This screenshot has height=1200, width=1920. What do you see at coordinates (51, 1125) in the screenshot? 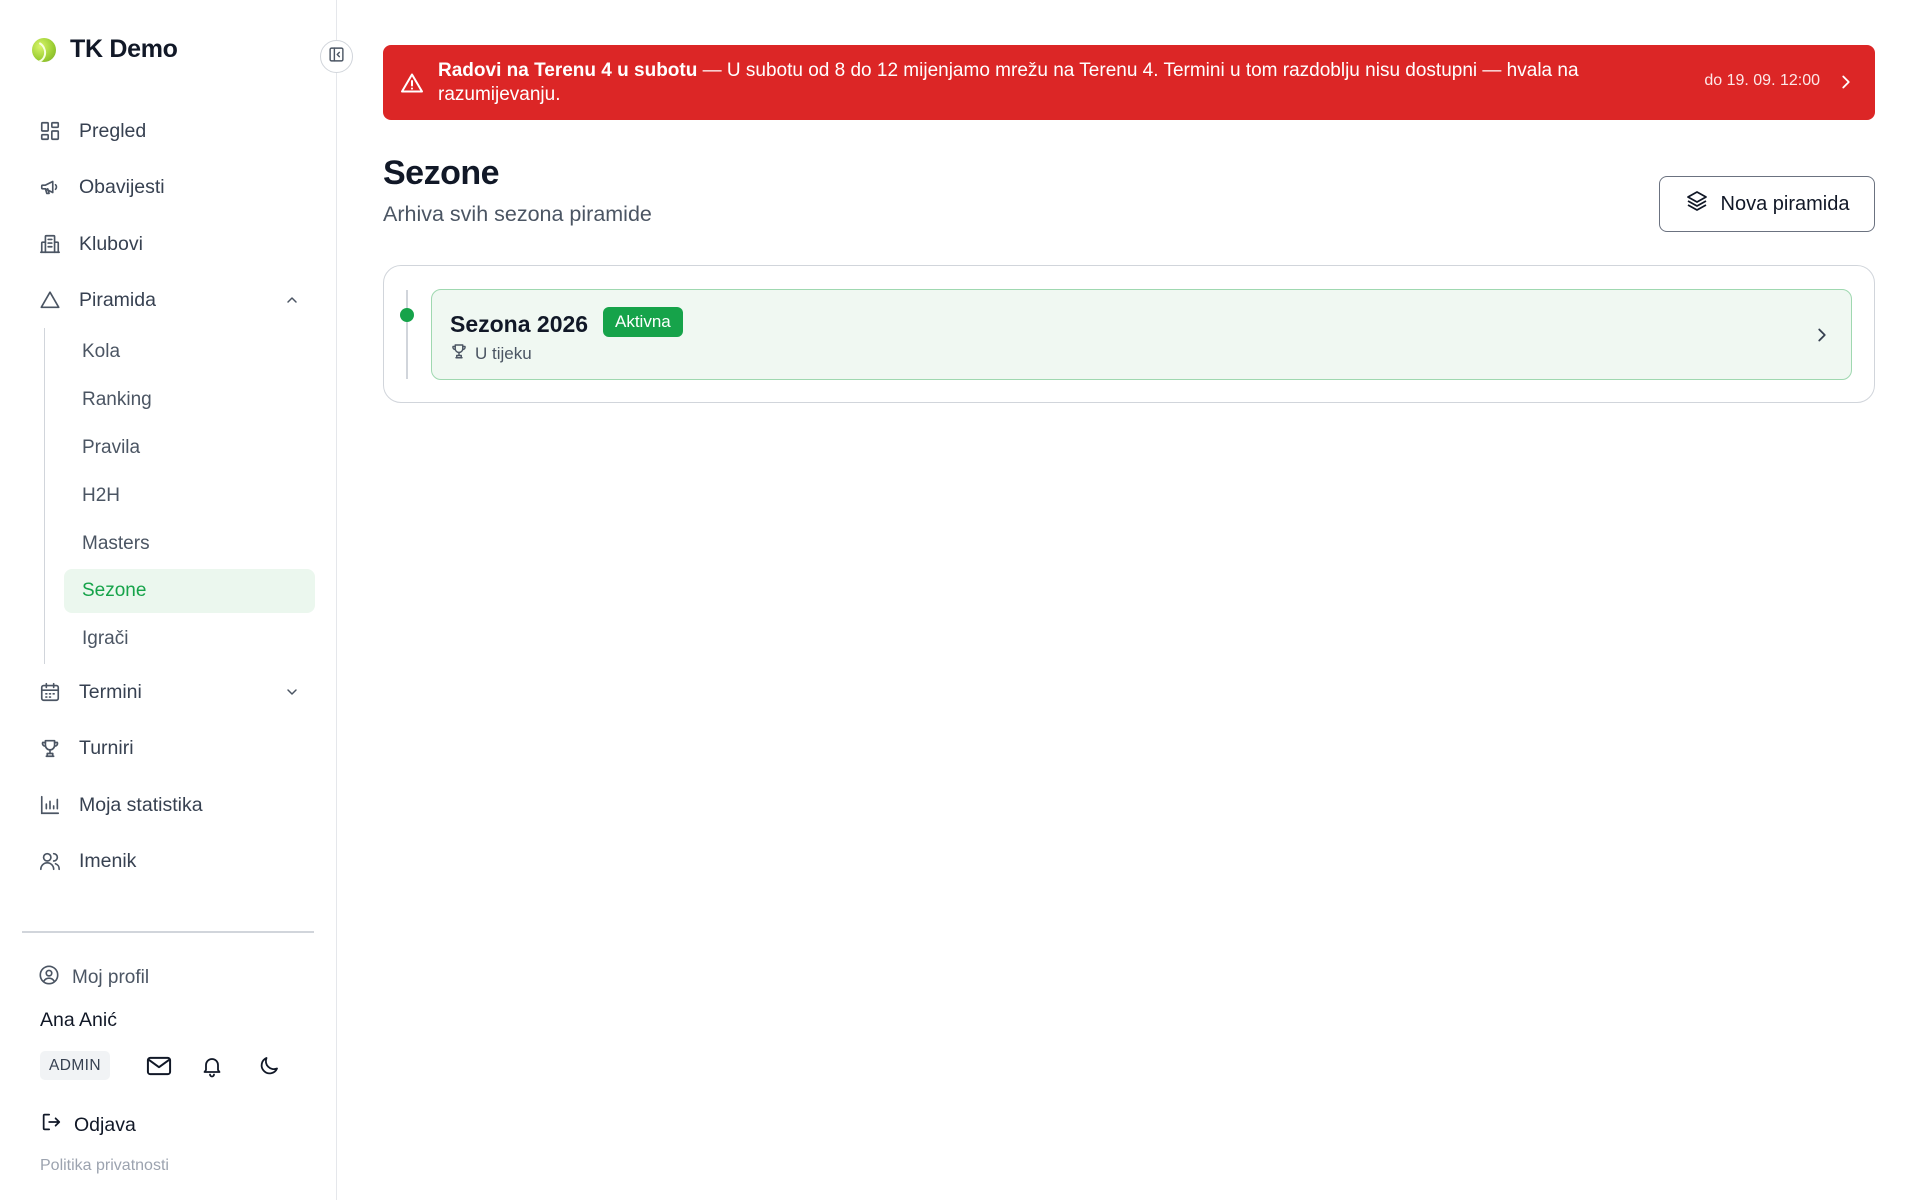
I see `logout-icon` at bounding box center [51, 1125].